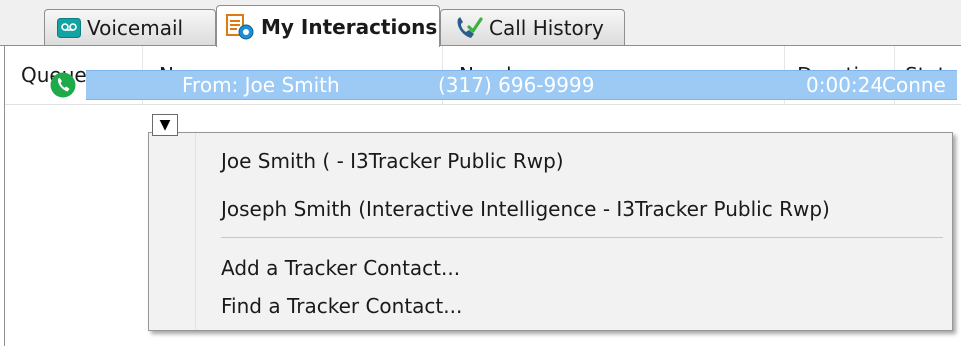  I want to click on menu-item-joe-smith: Joe Smith ( - I3Tracker Public Rwp), so click(392, 161).